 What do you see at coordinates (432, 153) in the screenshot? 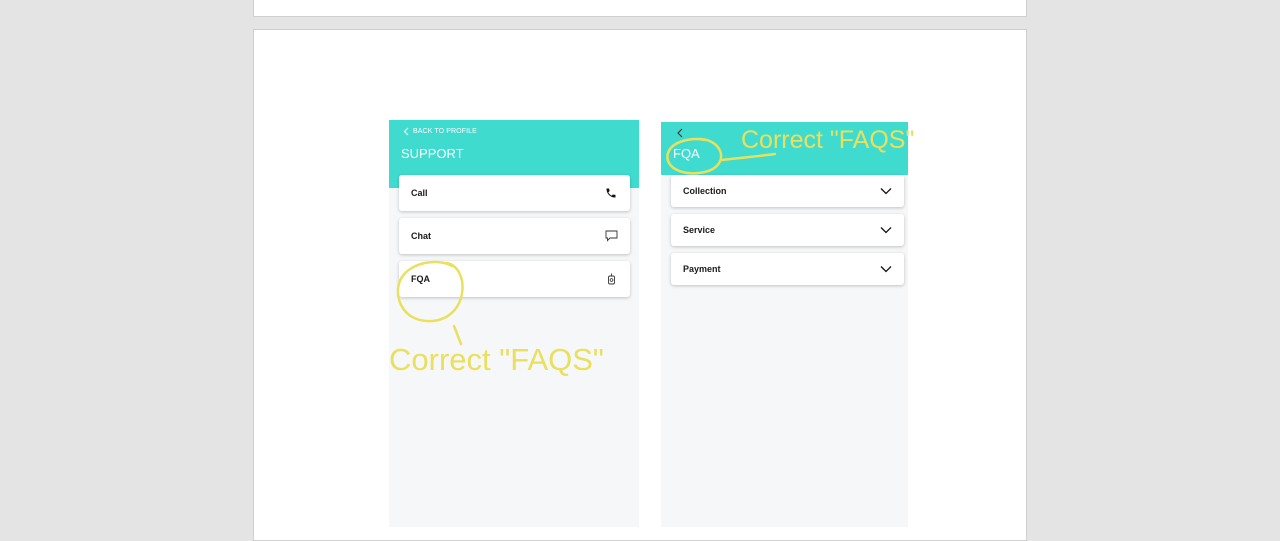
I see `support-title: SUPPORT` at bounding box center [432, 153].